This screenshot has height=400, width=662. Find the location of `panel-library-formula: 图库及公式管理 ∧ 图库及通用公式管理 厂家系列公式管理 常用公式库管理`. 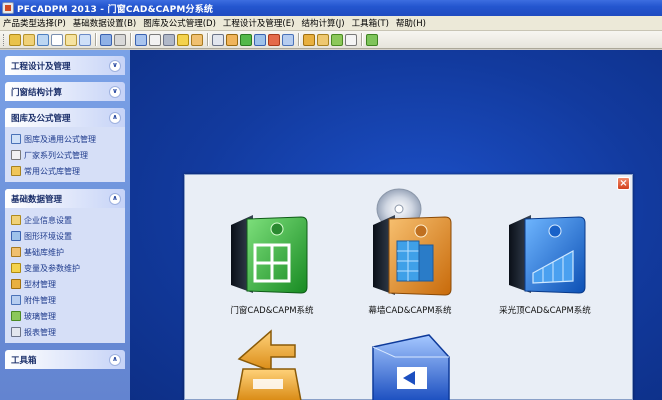

panel-library-formula: 图库及公式管理 ∧ 图库及通用公式管理 厂家系列公式管理 常用公式库管理 is located at coordinates (65, 145).